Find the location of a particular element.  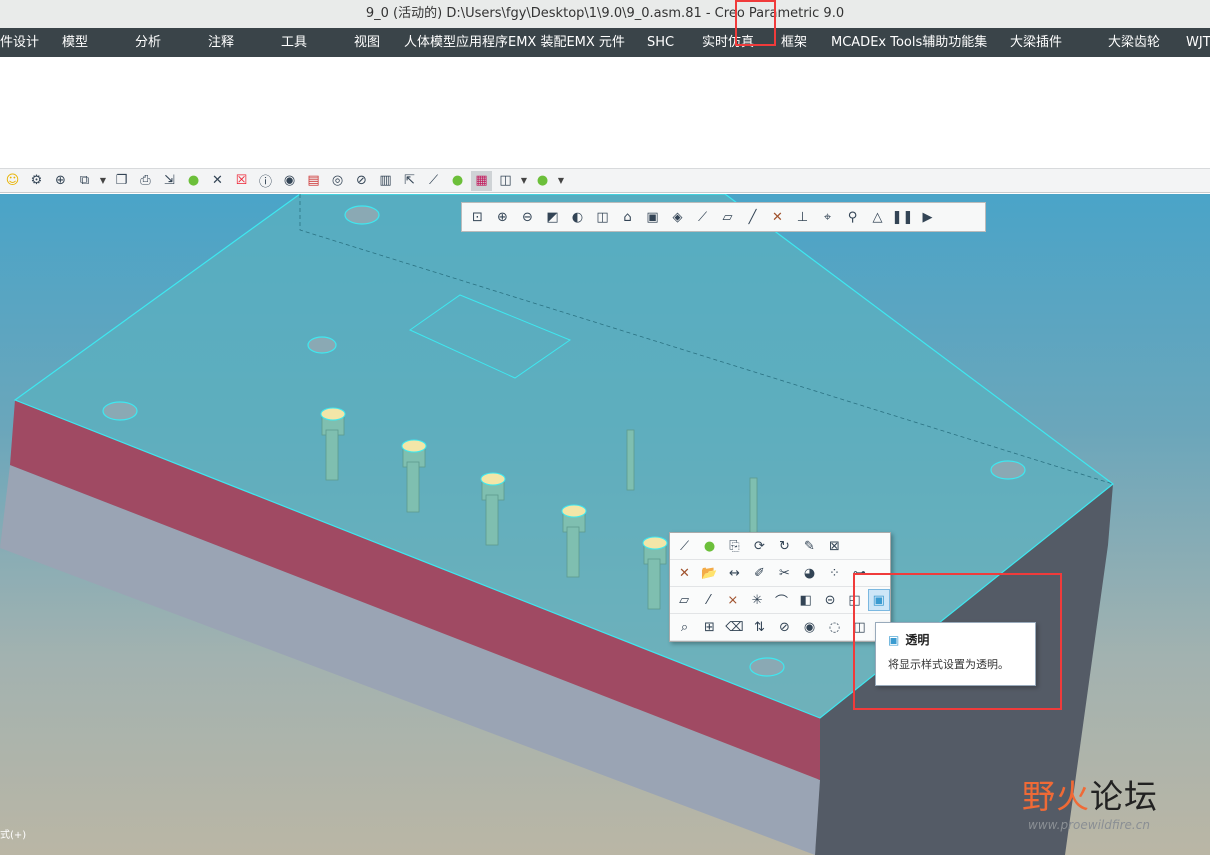

eye-icon: ◎ is located at coordinates (337, 181).